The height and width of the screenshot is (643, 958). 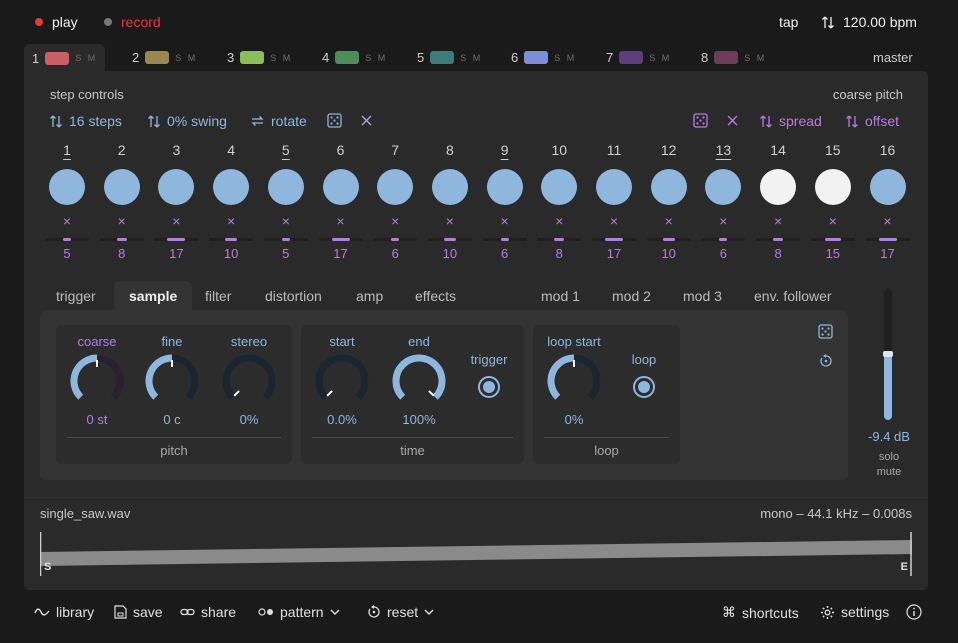 What do you see at coordinates (638, 57) in the screenshot?
I see `track-tab-7: 7 S M` at bounding box center [638, 57].